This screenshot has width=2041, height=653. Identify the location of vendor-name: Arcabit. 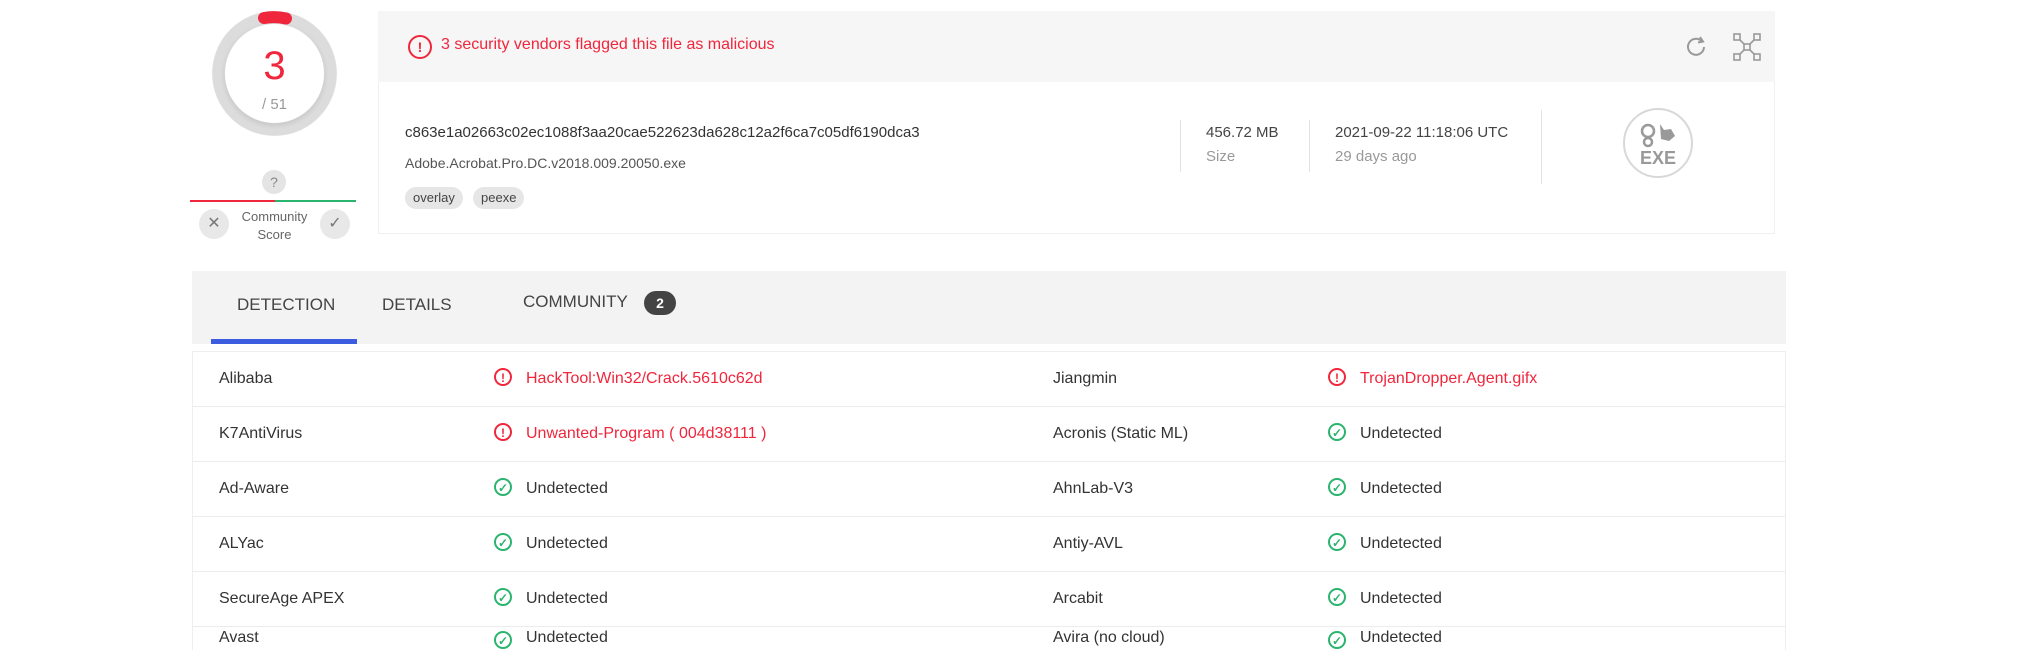
(1078, 598).